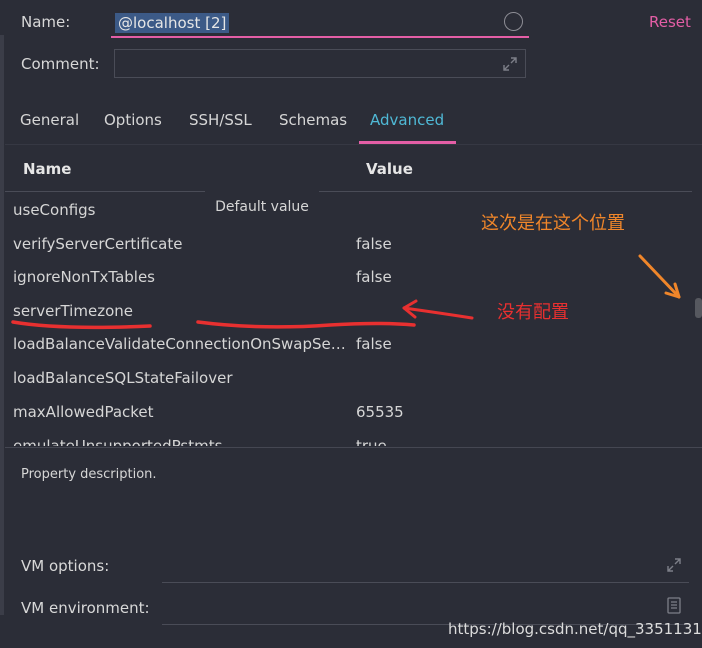  I want to click on vm-environment-label: VM environment:, so click(85, 608).